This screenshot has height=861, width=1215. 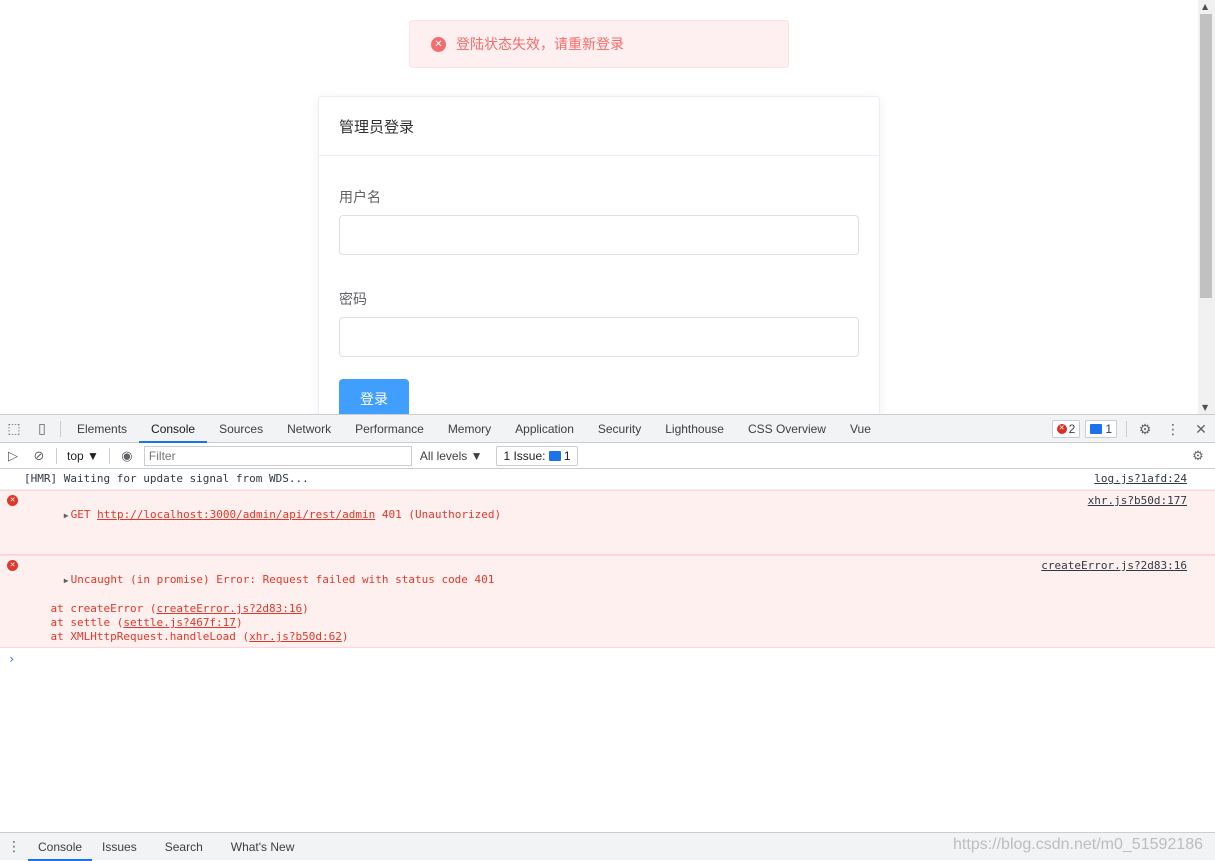 I want to click on message-count-badge: 1, so click(x=1101, y=429).